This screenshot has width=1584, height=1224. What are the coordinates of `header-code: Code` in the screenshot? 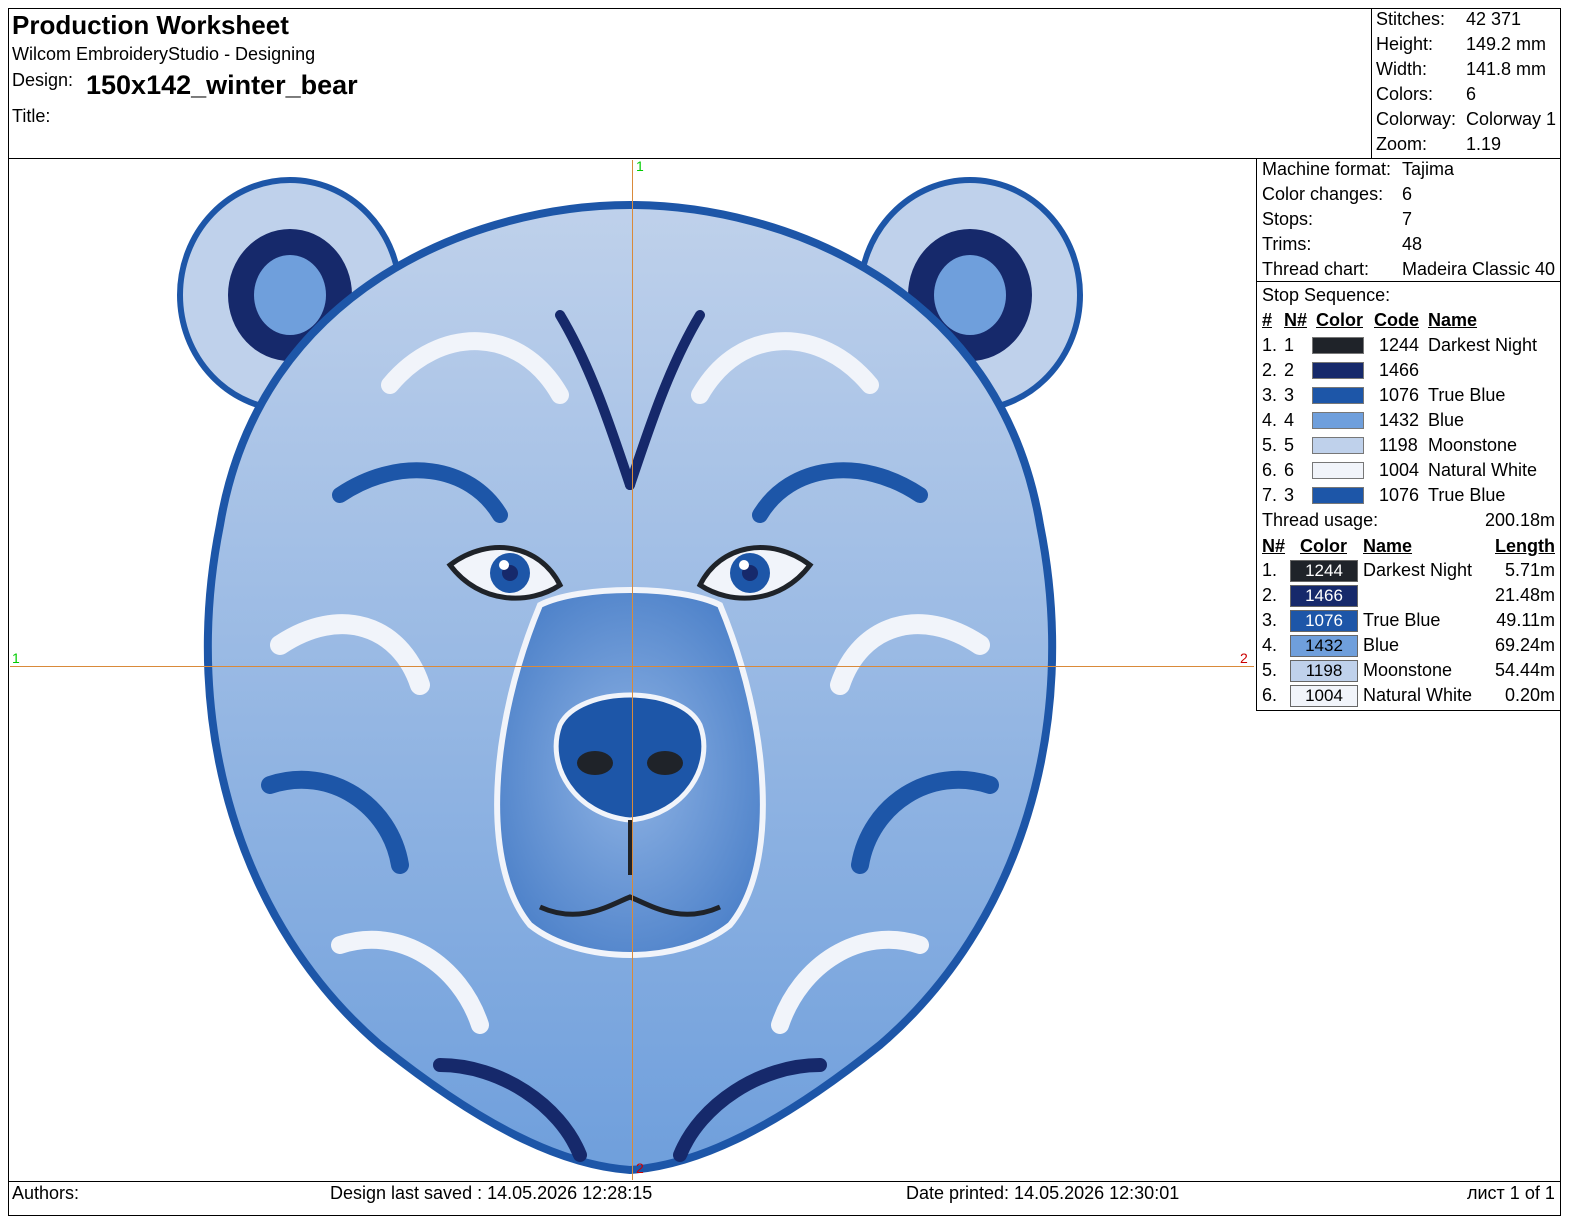 It's located at (1396, 320).